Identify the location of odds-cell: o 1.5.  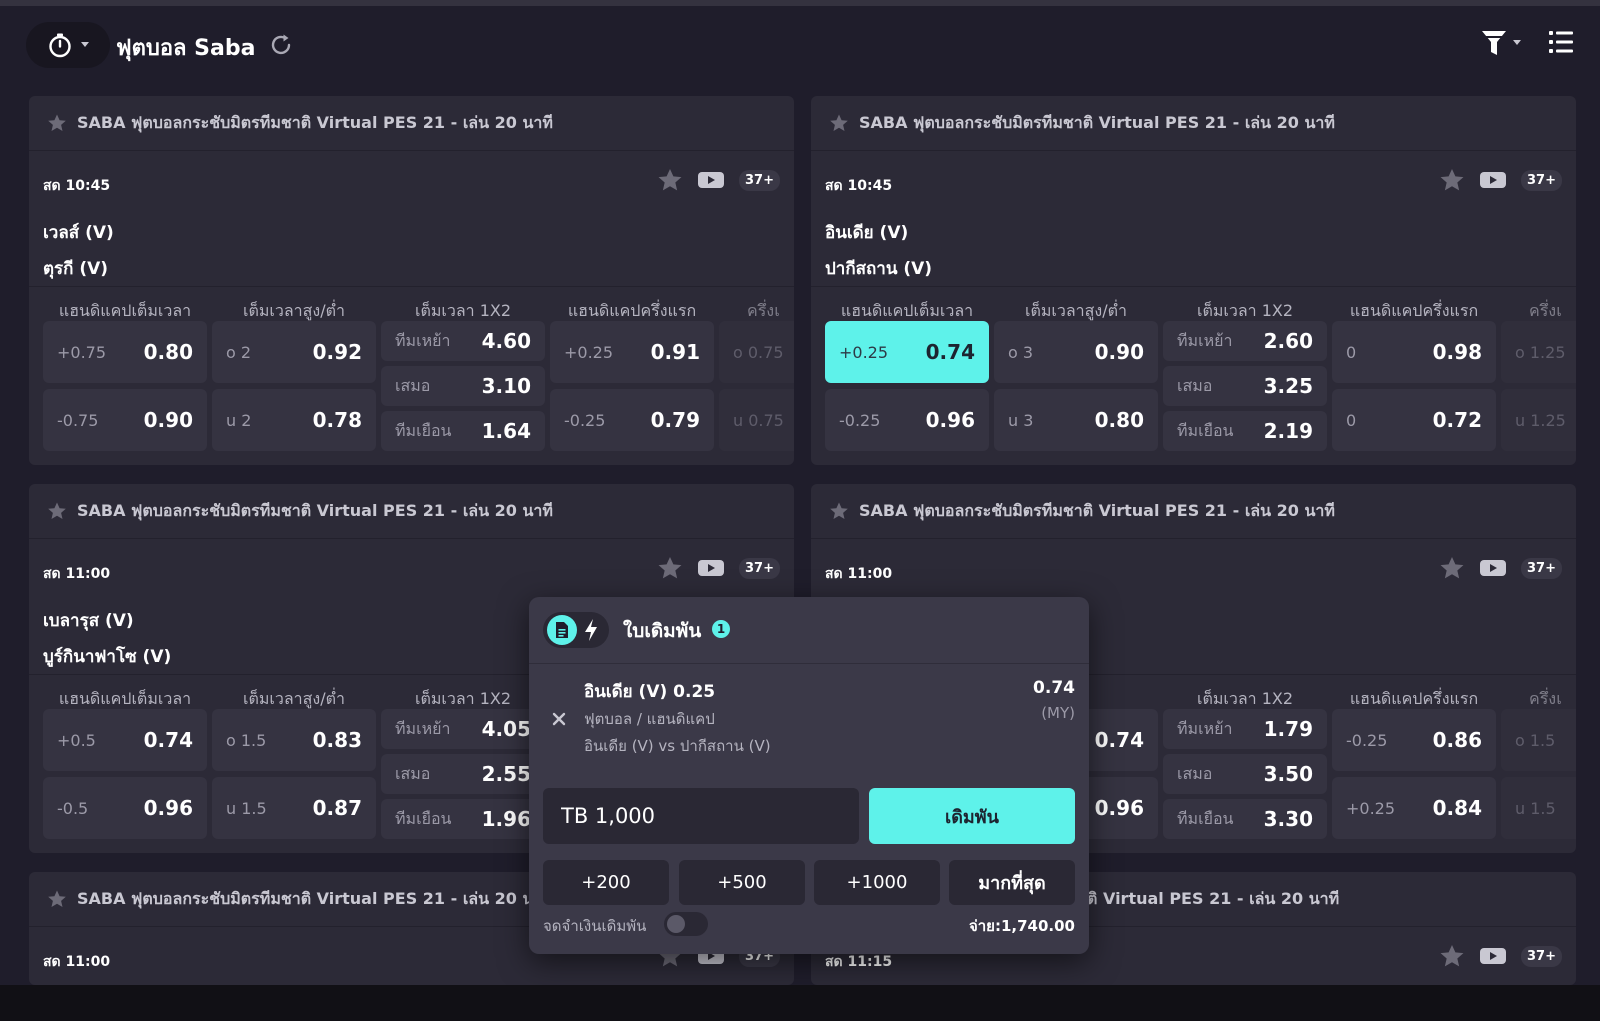
(1538, 740).